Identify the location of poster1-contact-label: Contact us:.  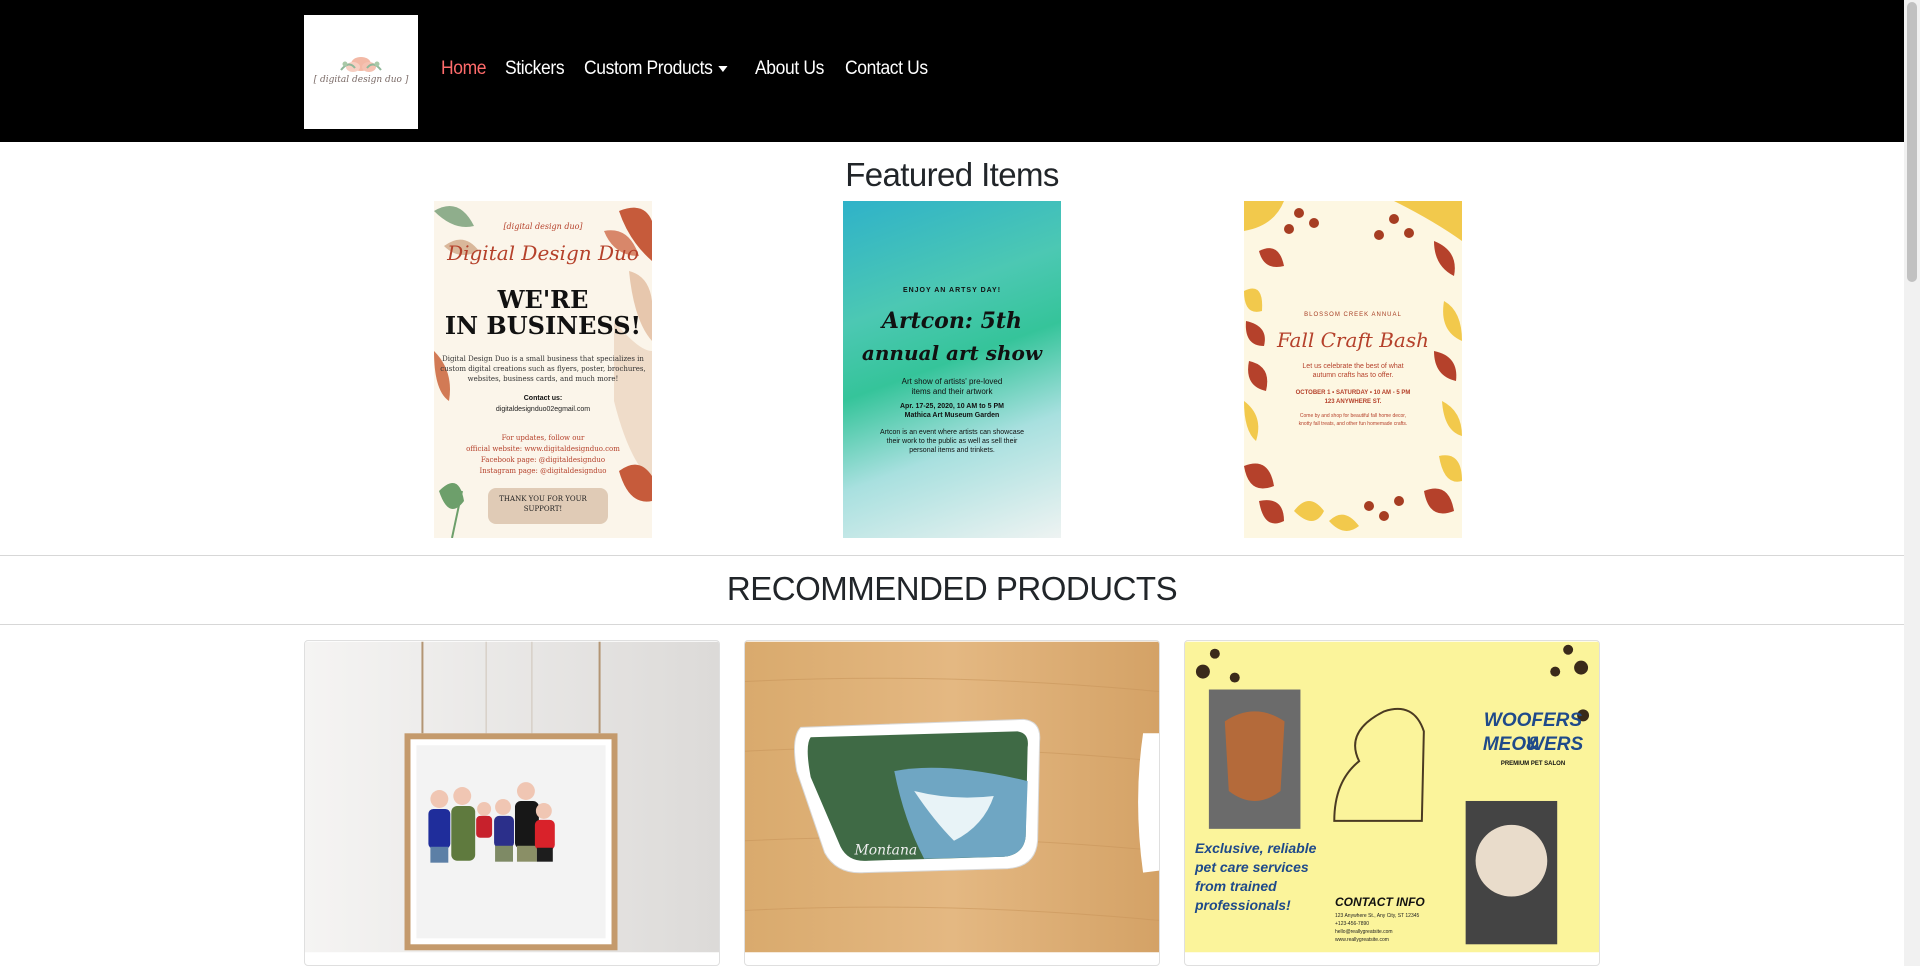
(543, 398).